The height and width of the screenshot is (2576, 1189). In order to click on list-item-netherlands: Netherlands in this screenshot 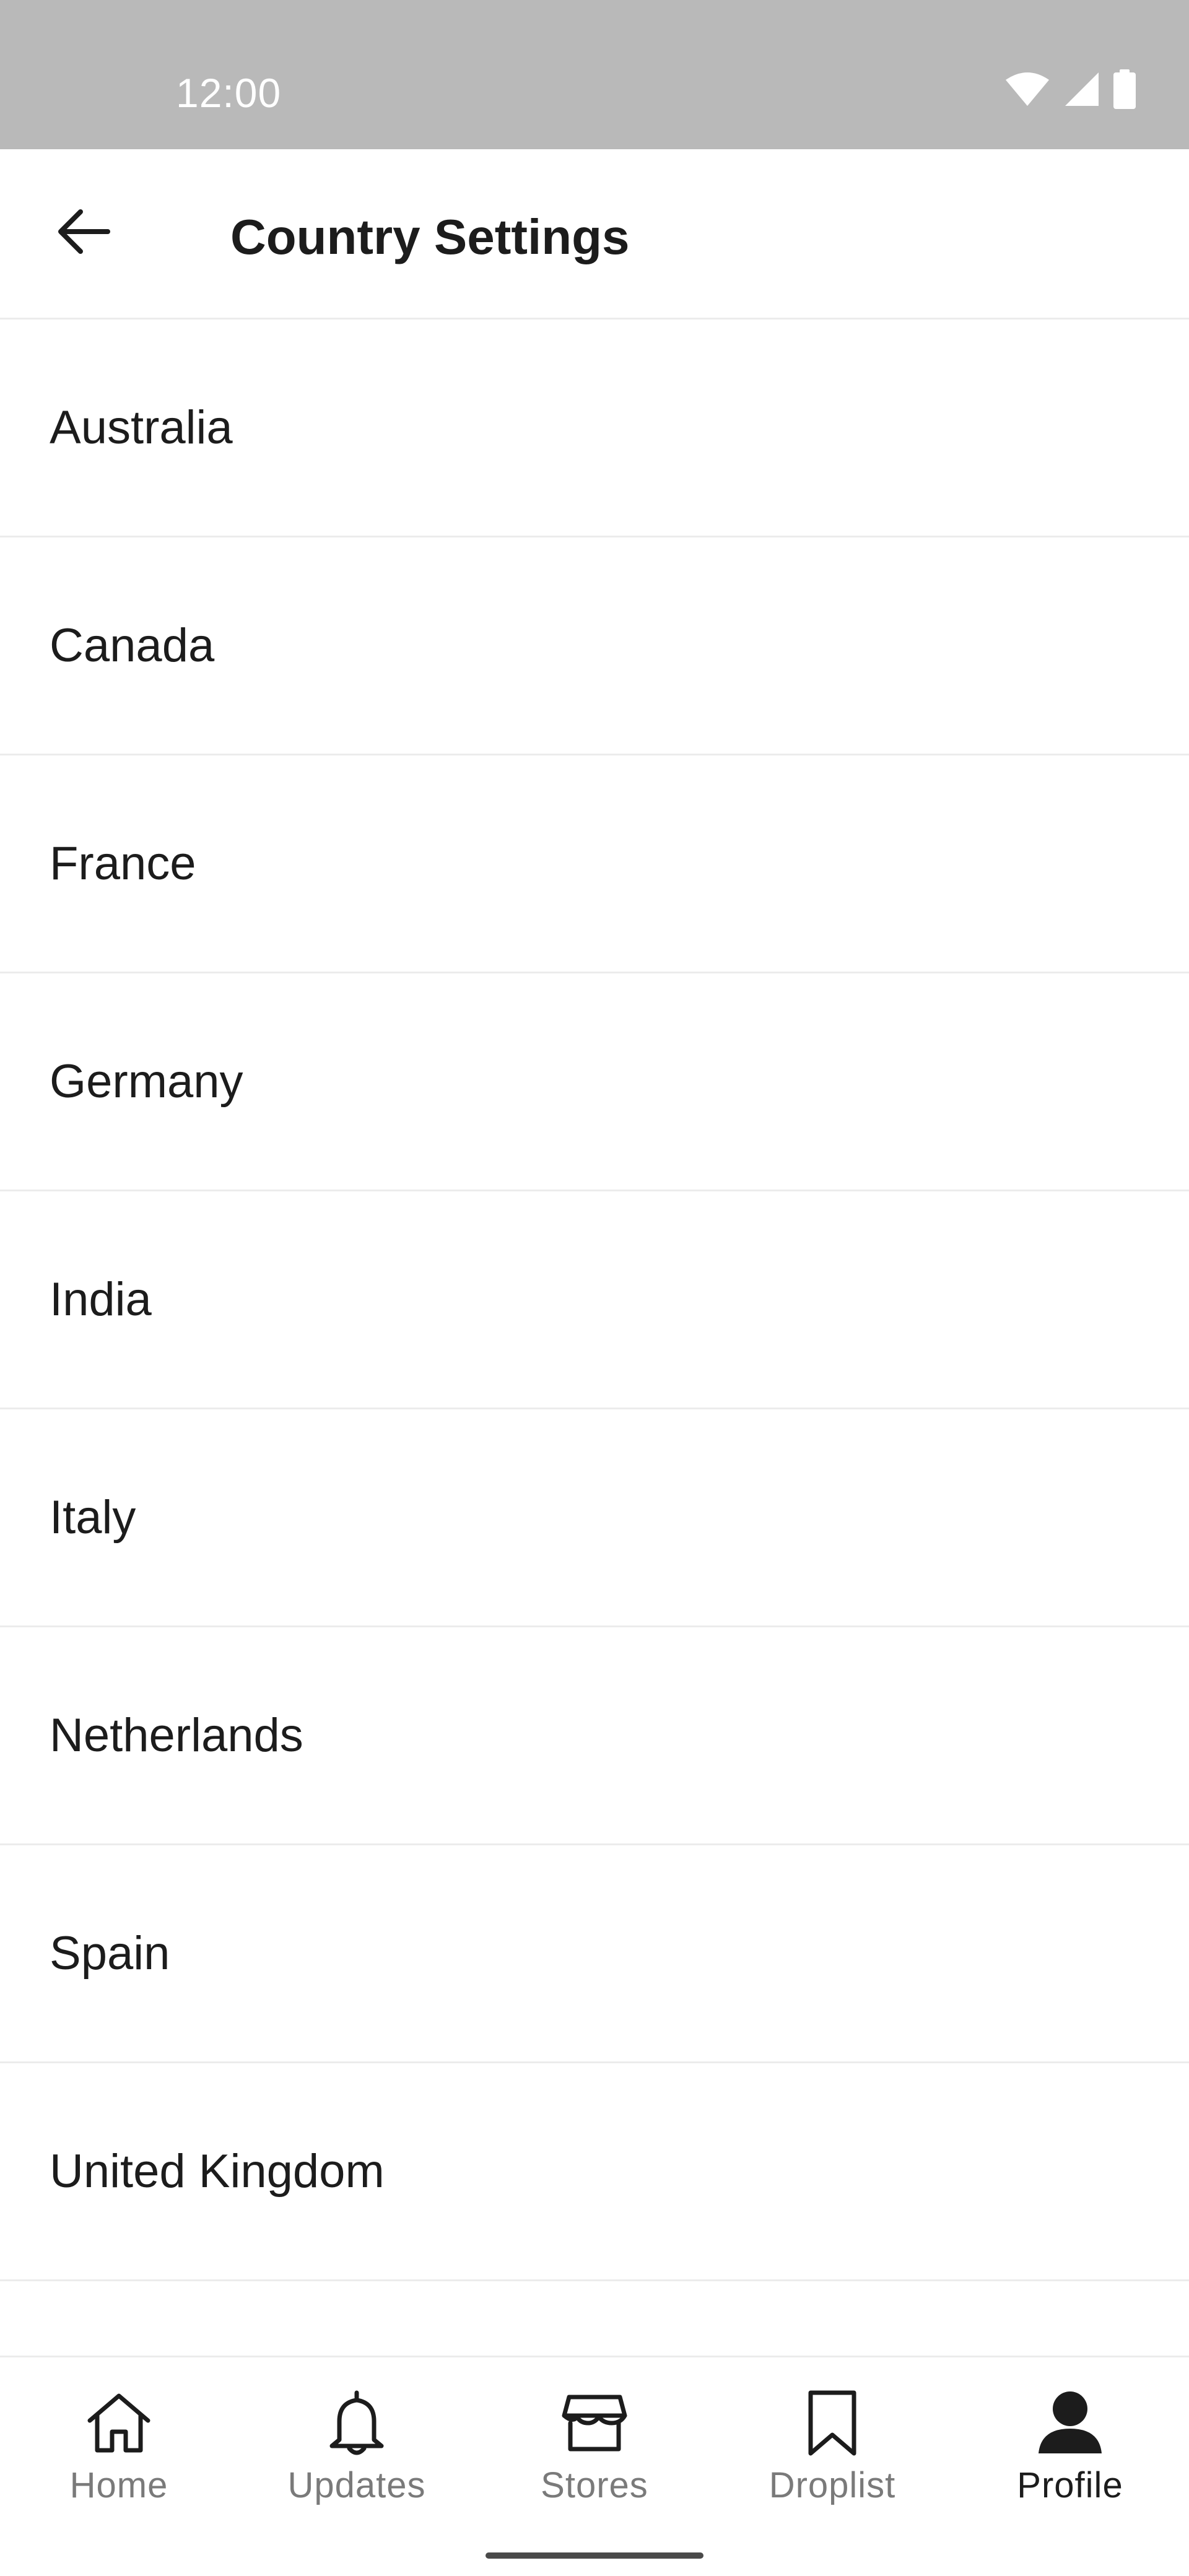, I will do `click(594, 1736)`.